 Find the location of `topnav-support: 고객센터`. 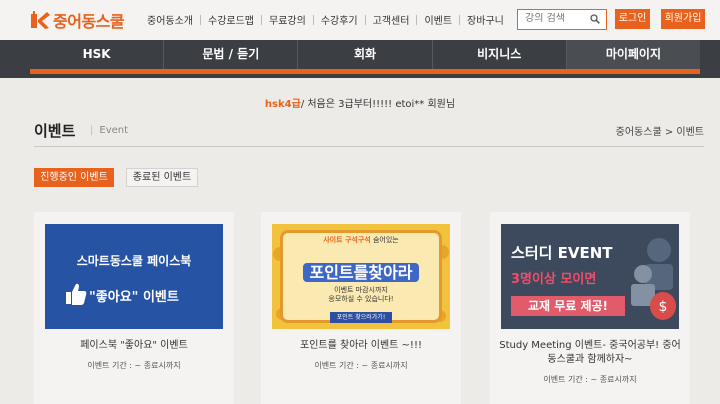

topnav-support: 고객센터 is located at coordinates (391, 19).